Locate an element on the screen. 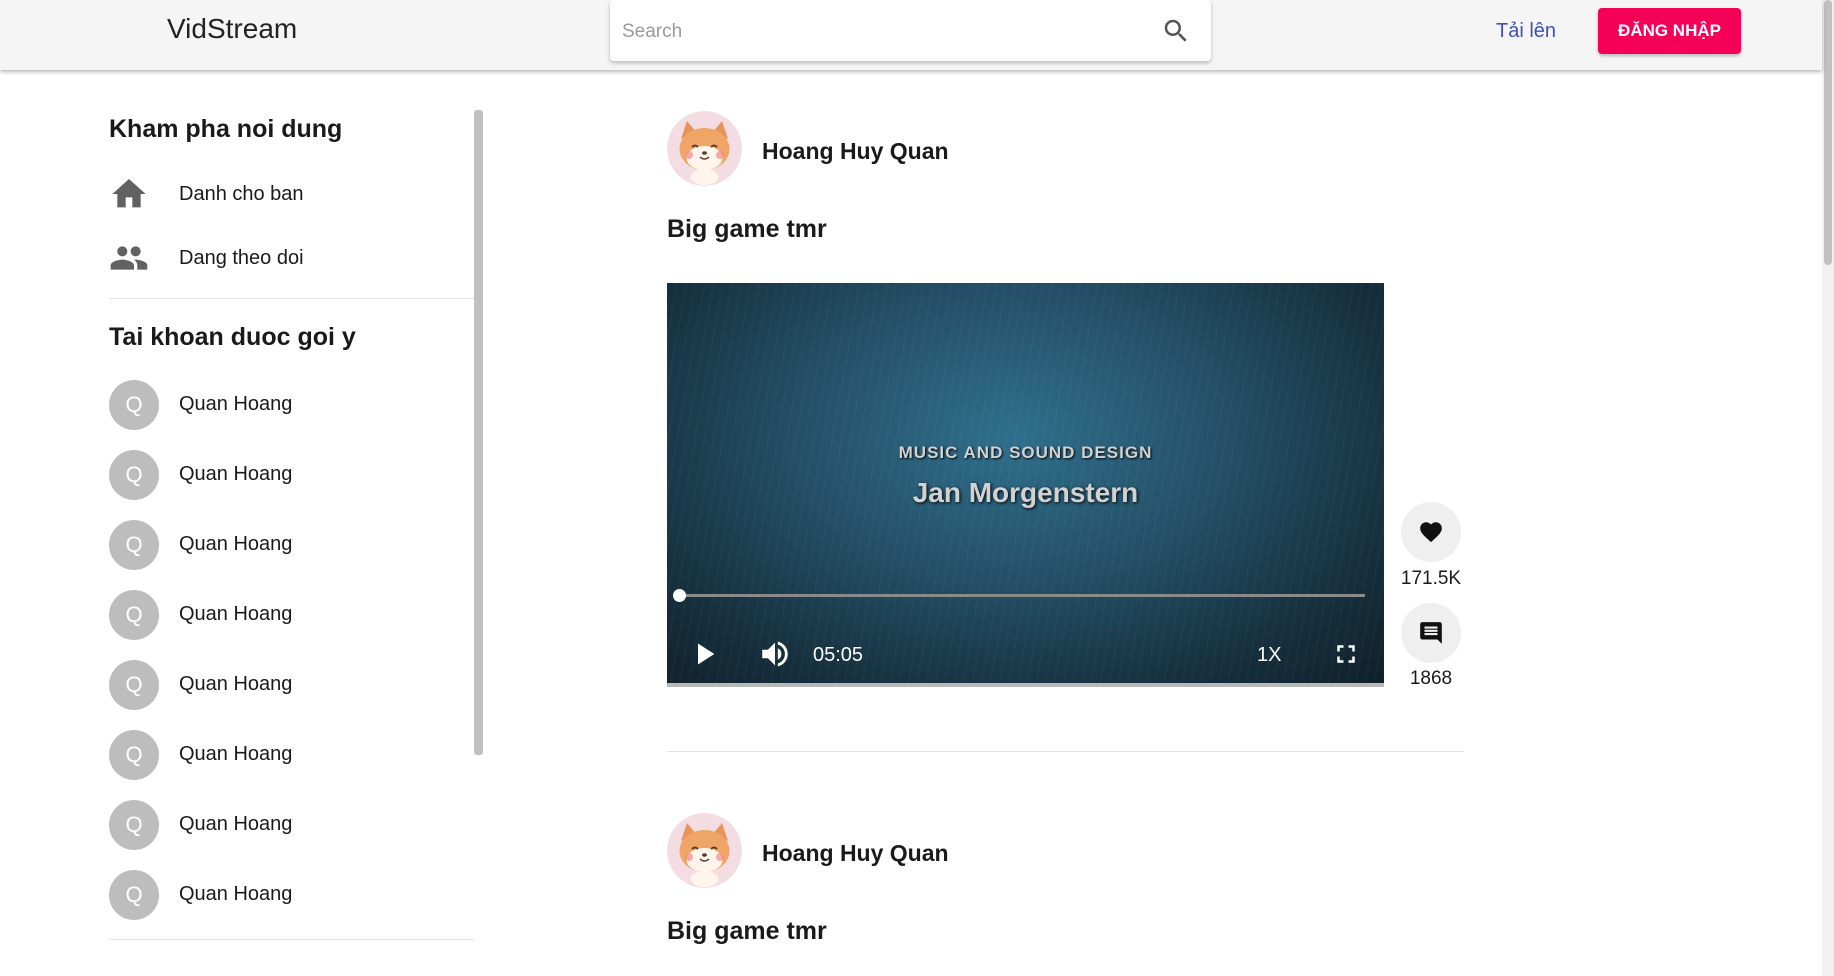  suggested-accounts-heading: Tai khoan duoc goi y is located at coordinates (232, 337).